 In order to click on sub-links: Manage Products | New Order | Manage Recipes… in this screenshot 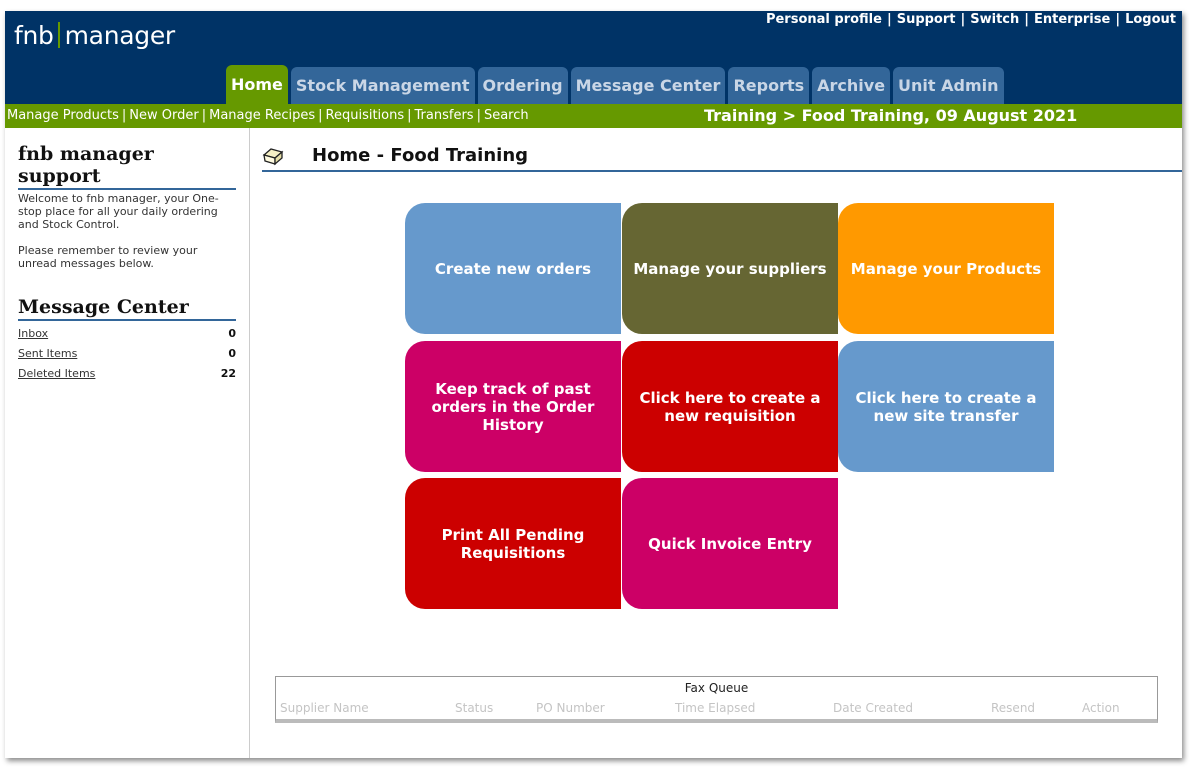, I will do `click(268, 115)`.